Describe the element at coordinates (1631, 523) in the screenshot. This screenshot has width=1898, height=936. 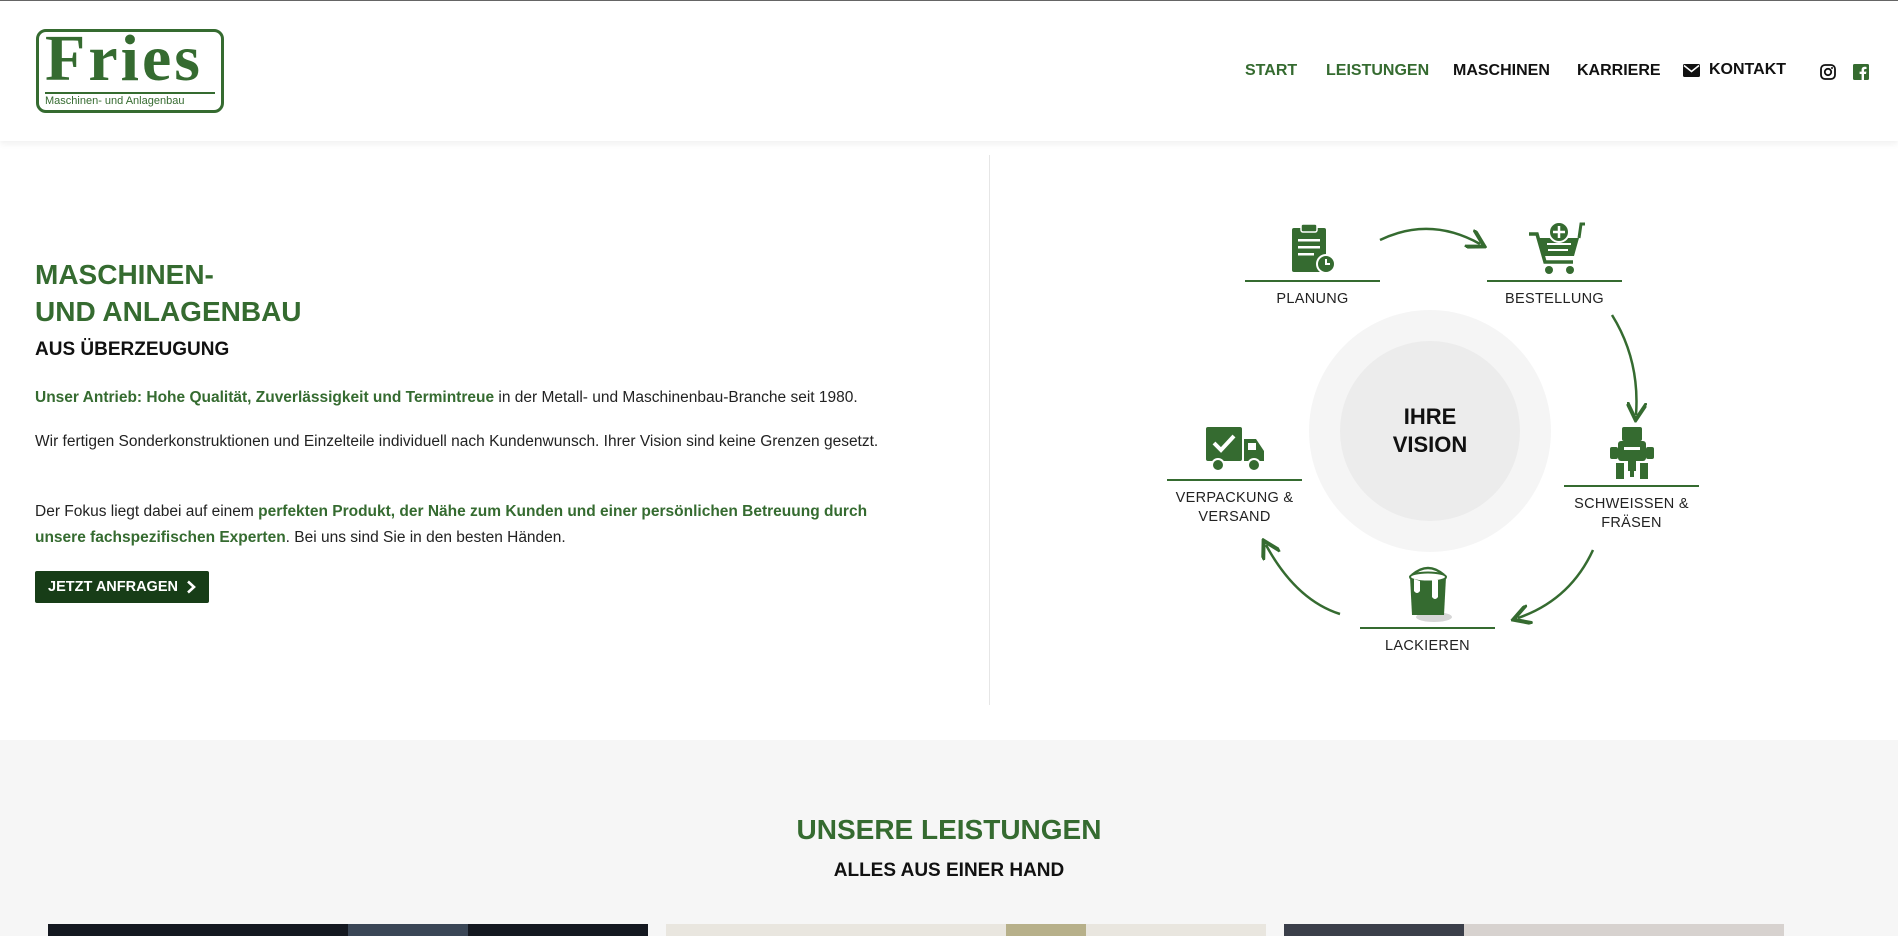
I see `step-schweissen-label-line2: FRÄSEN` at that location.